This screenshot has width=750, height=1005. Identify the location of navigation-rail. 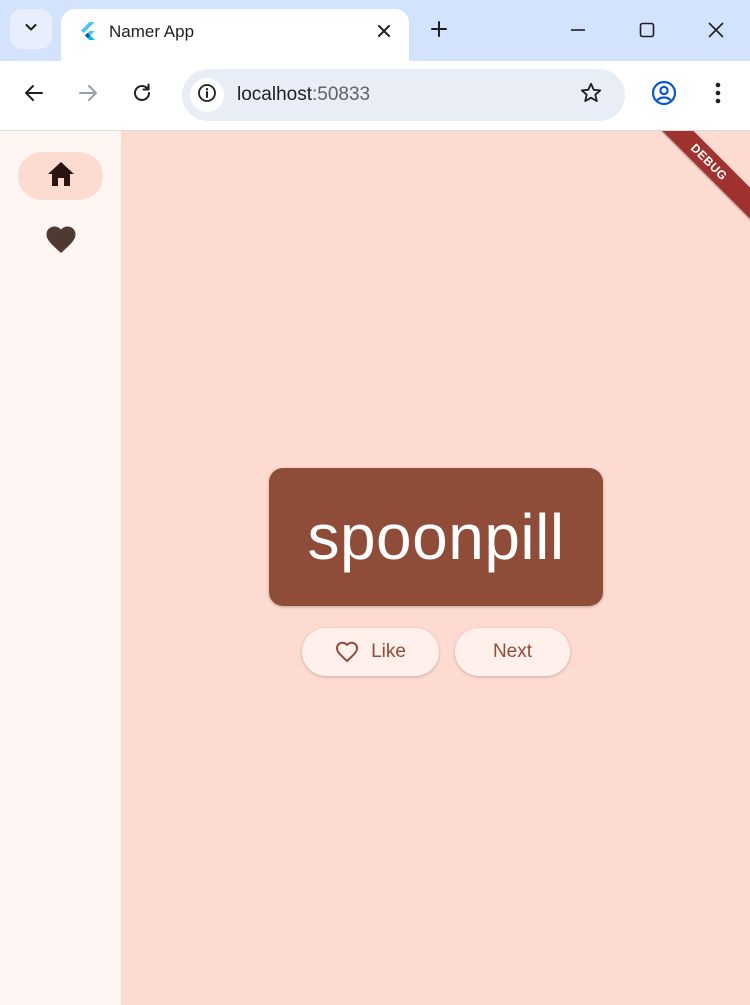
(60, 568).